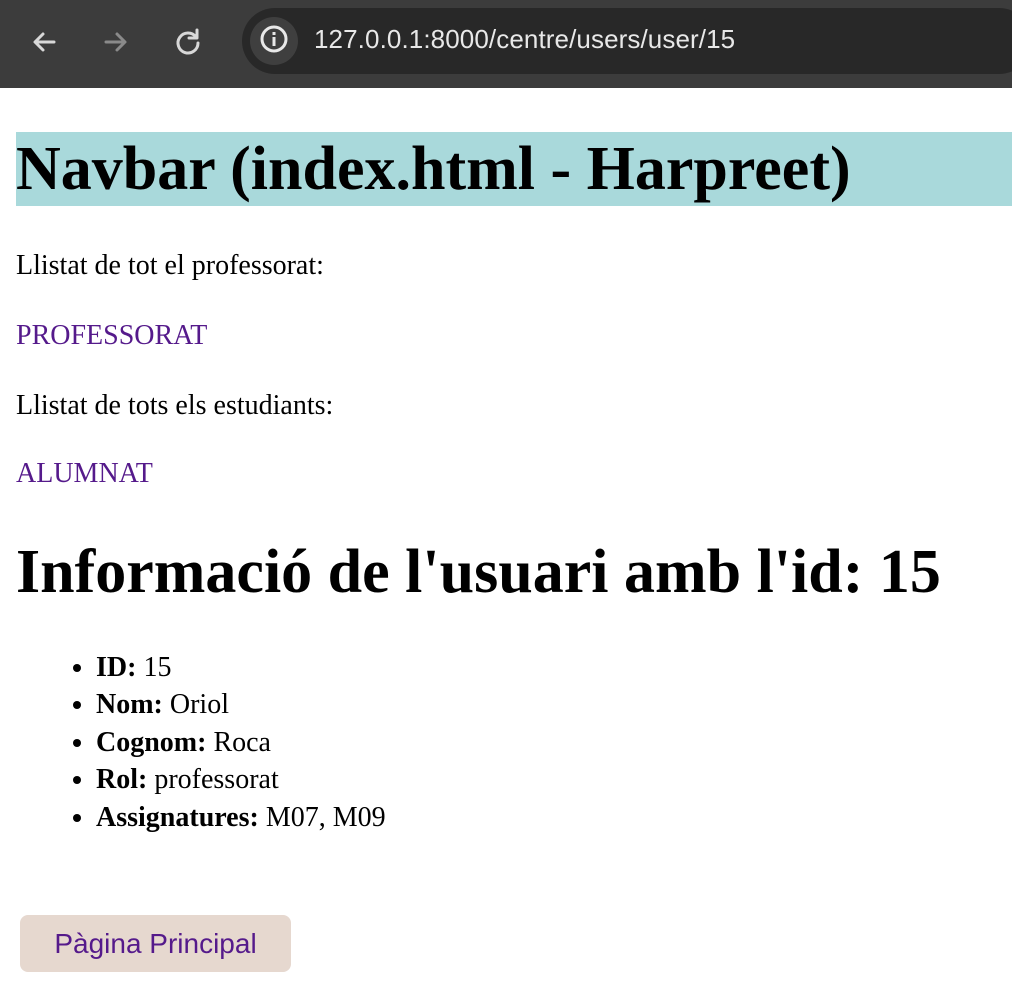 The height and width of the screenshot is (1006, 1012). Describe the element at coordinates (155, 943) in the screenshot. I see `home-page-button: Pàgina Principal` at that location.